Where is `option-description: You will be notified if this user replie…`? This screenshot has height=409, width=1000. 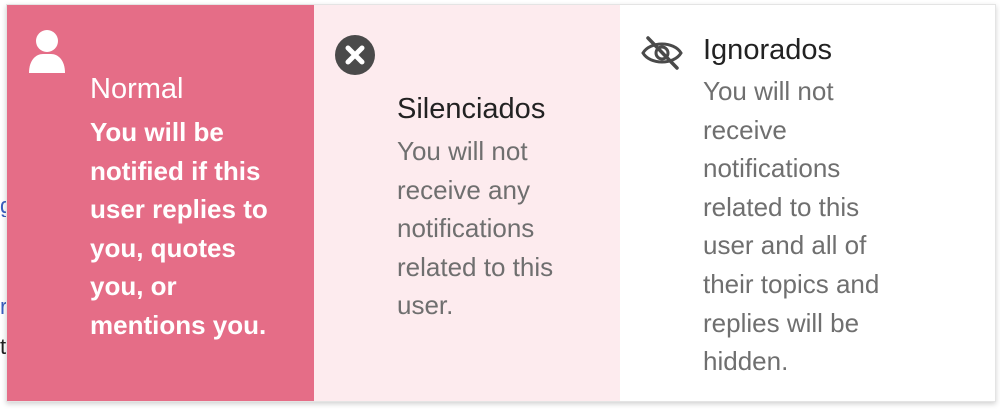 option-description: You will be notified if this user replie… is located at coordinates (179, 228).